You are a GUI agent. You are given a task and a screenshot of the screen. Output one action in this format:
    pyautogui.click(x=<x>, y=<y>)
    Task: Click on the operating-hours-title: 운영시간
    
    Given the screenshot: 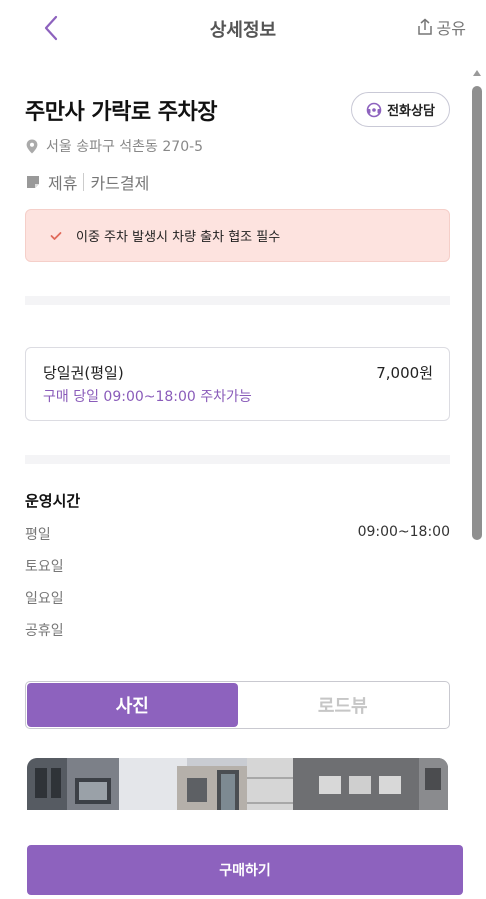 What is the action you would take?
    pyautogui.click(x=53, y=501)
    